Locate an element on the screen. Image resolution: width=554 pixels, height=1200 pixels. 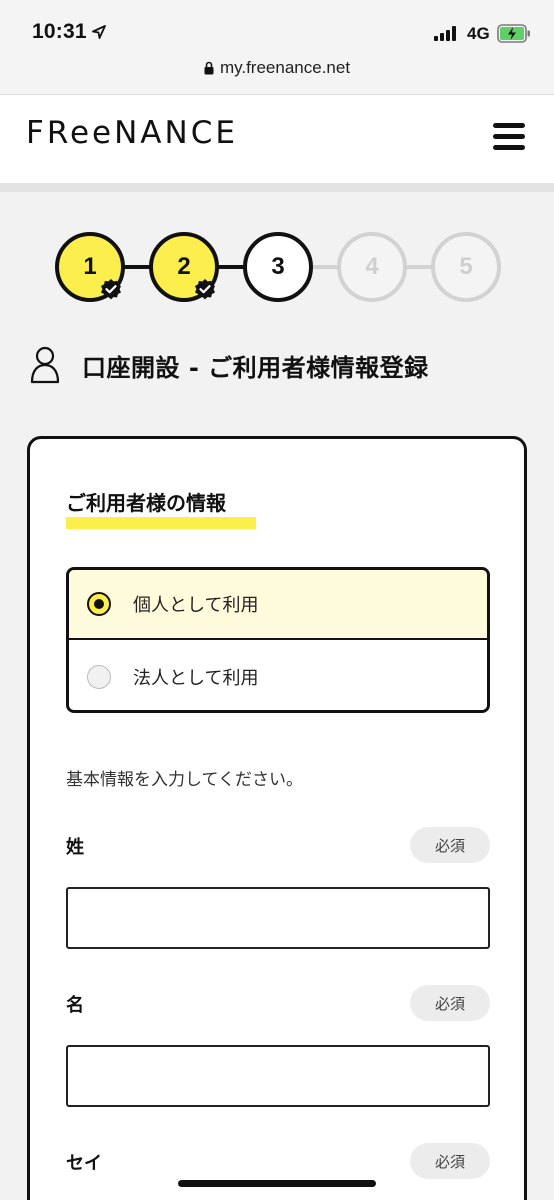
step-4: 4 is located at coordinates (372, 267).